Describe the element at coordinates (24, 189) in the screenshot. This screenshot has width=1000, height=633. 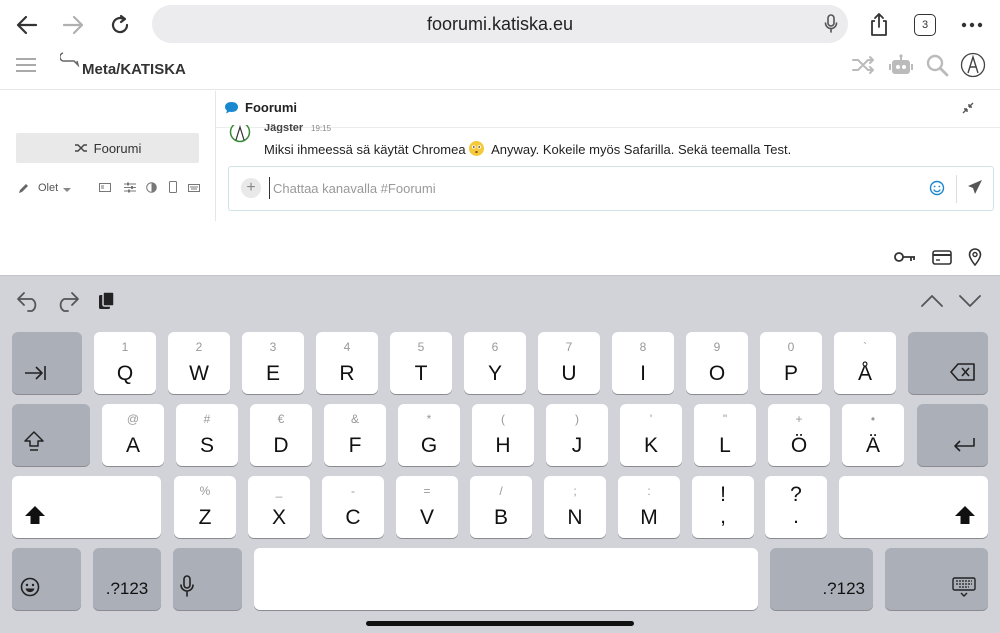
I see `pencil-icon` at that location.